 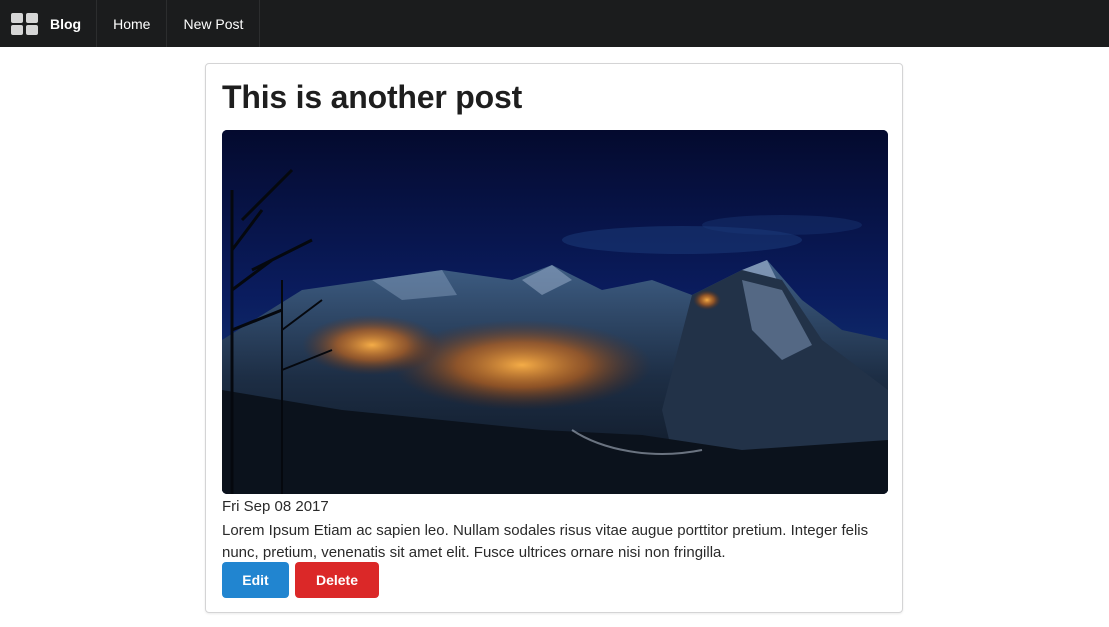 I want to click on post-title: This is another post, so click(x=372, y=97).